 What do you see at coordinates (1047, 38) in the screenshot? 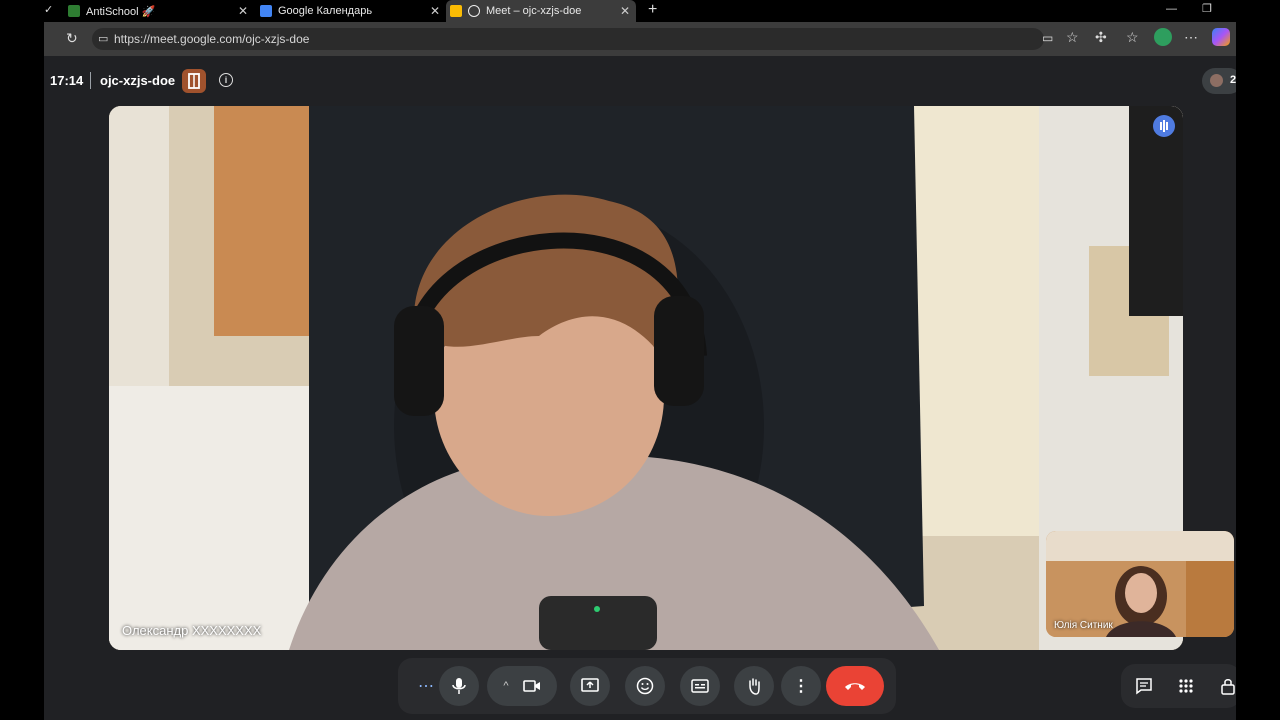
I see `camera-in-use-icon: ▭` at bounding box center [1047, 38].